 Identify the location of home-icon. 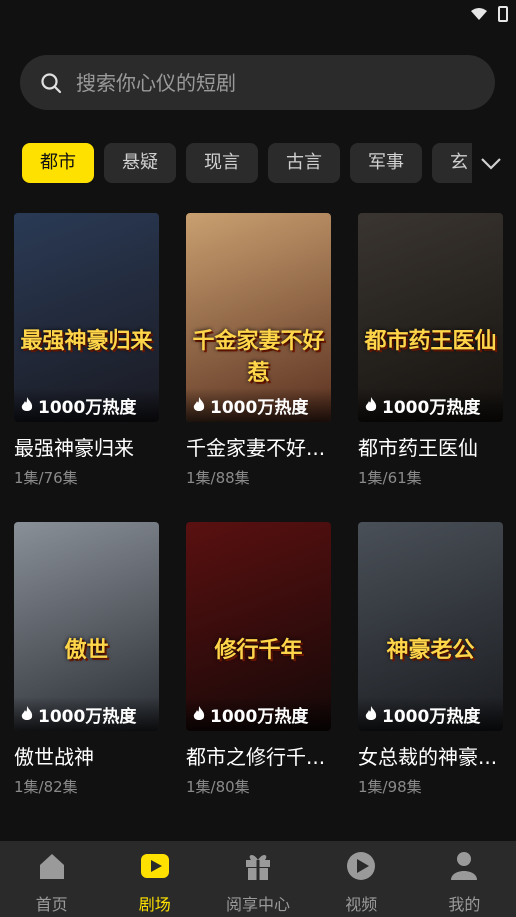
(52, 868).